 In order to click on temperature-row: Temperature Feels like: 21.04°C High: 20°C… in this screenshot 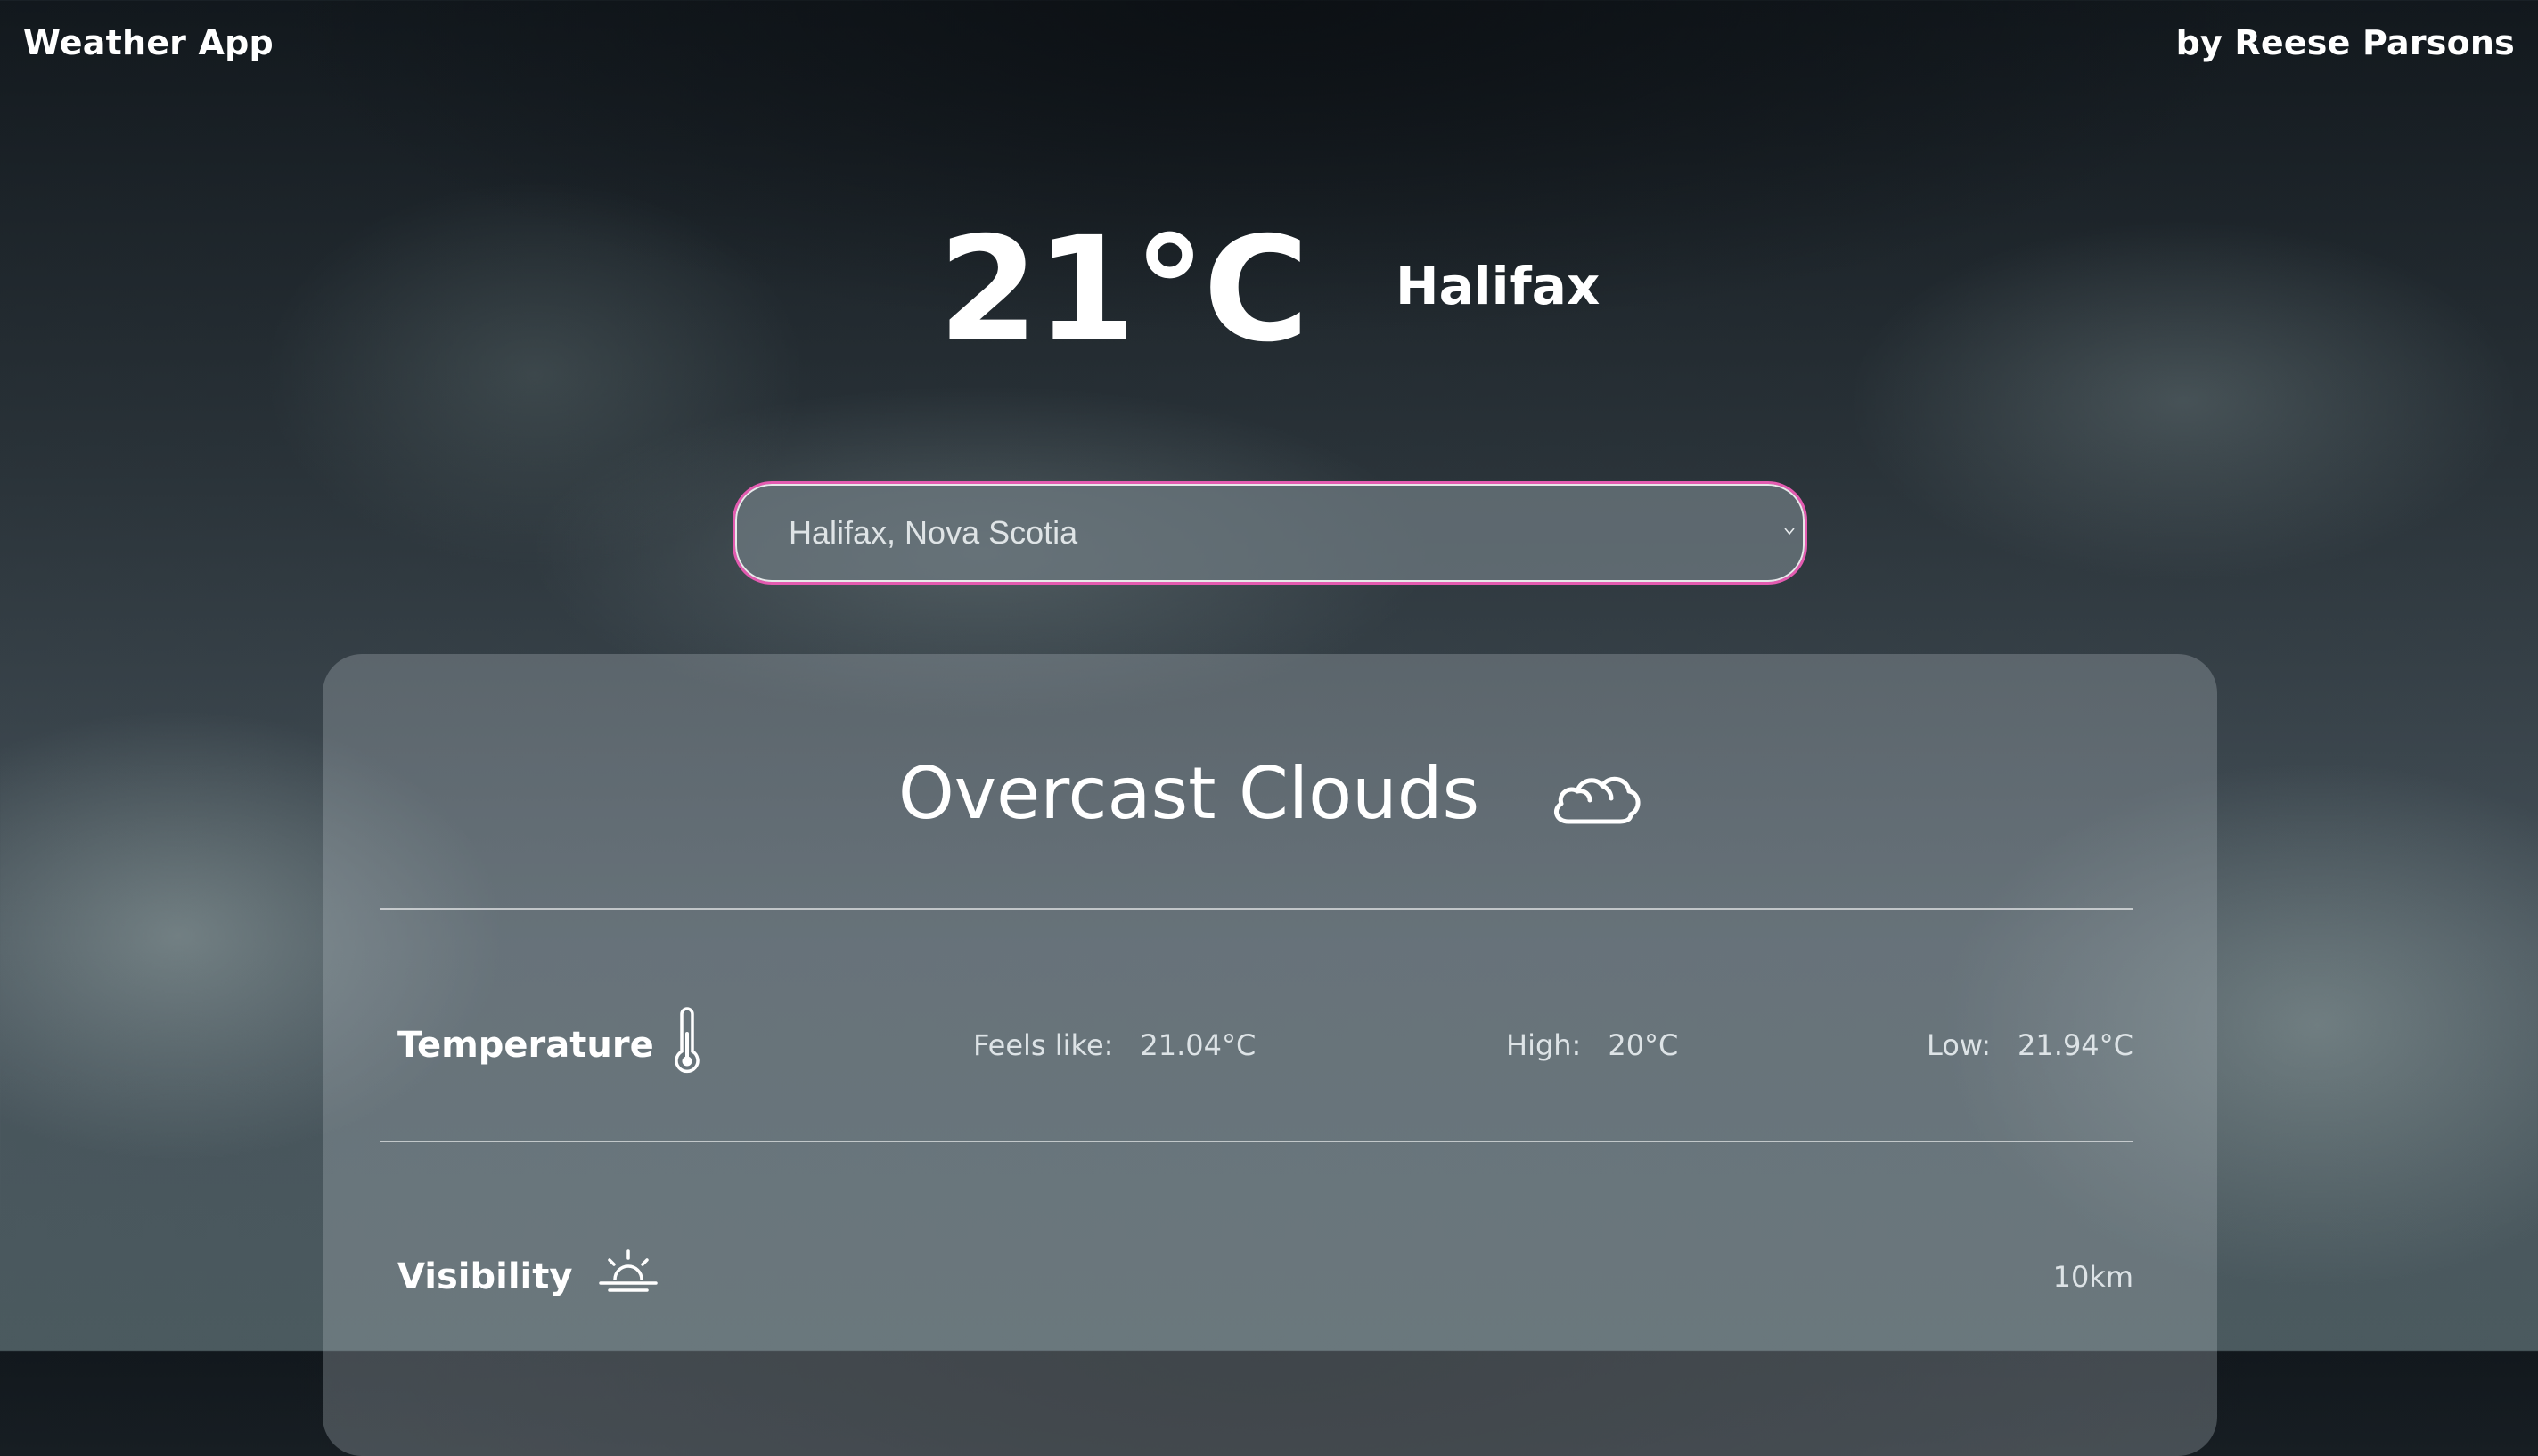, I will do `click(1265, 1043)`.